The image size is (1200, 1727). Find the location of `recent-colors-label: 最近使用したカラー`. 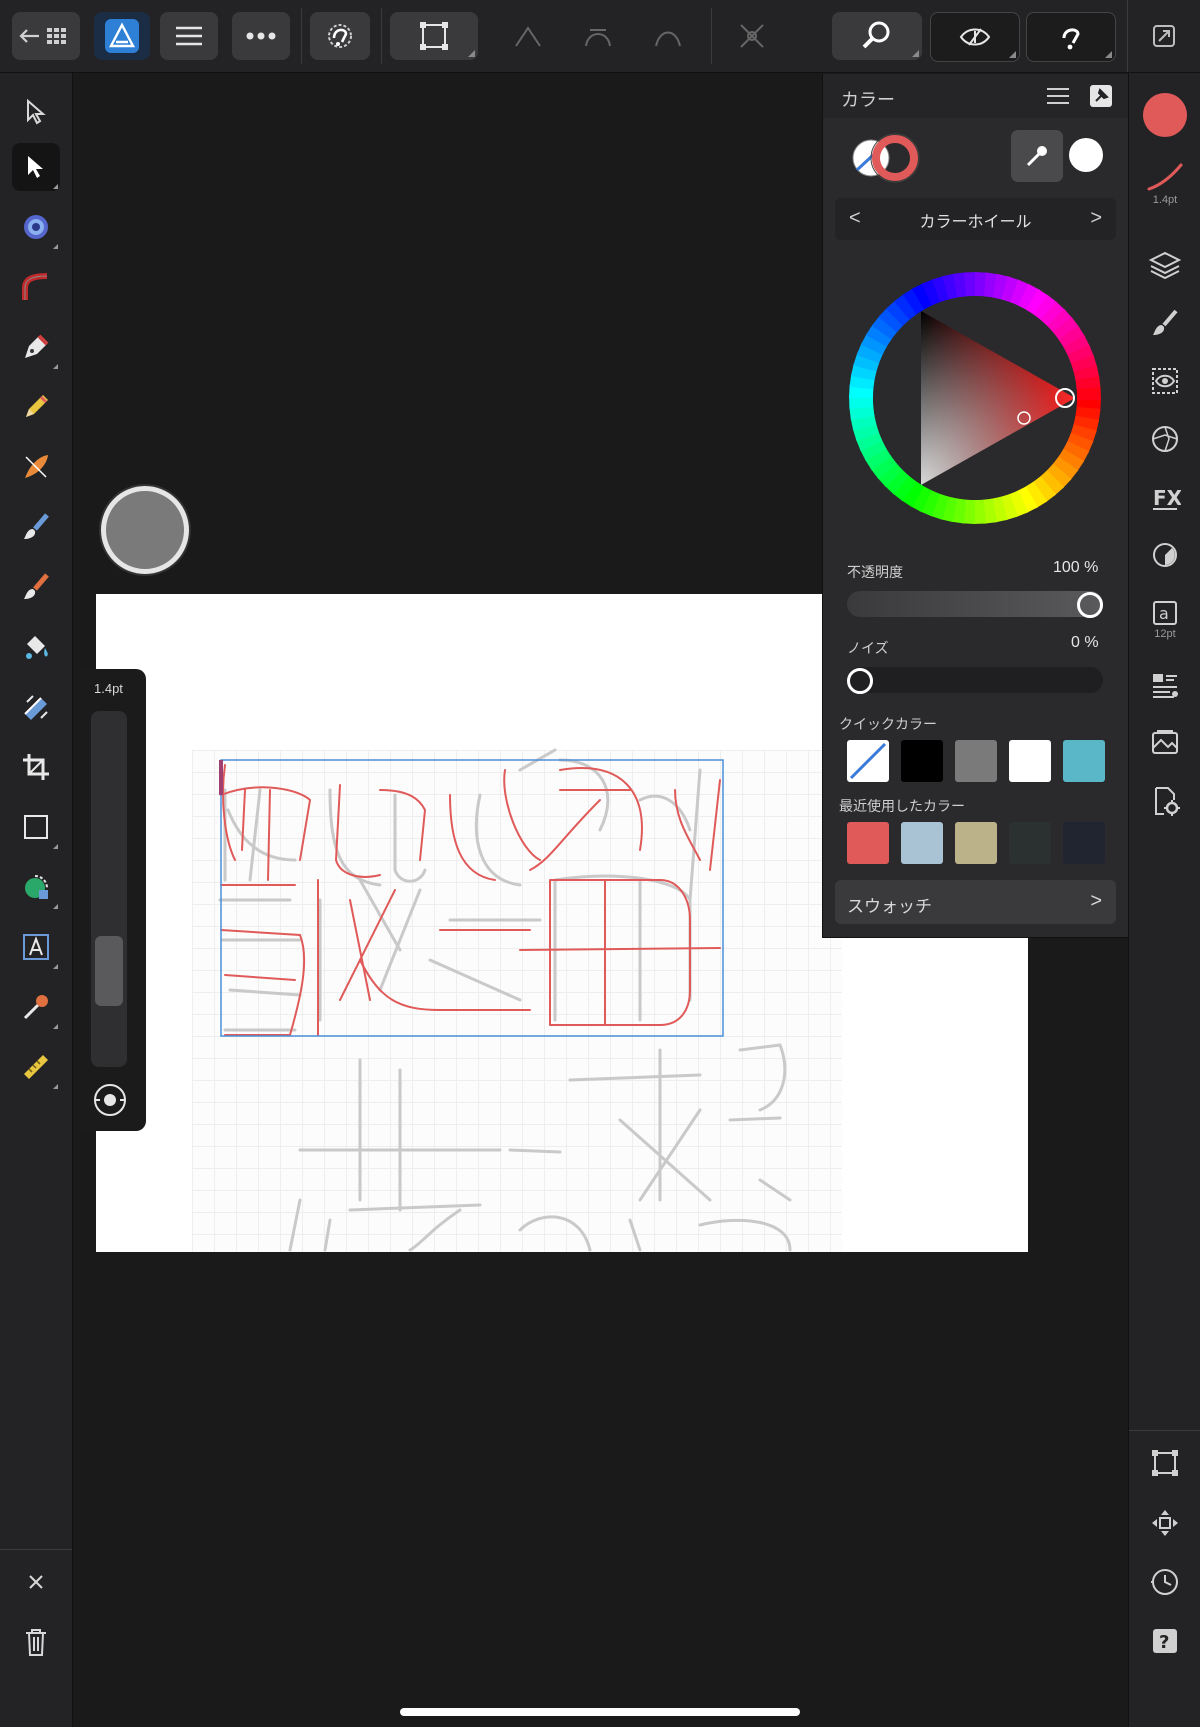

recent-colors-label: 最近使用したカラー is located at coordinates (902, 806).